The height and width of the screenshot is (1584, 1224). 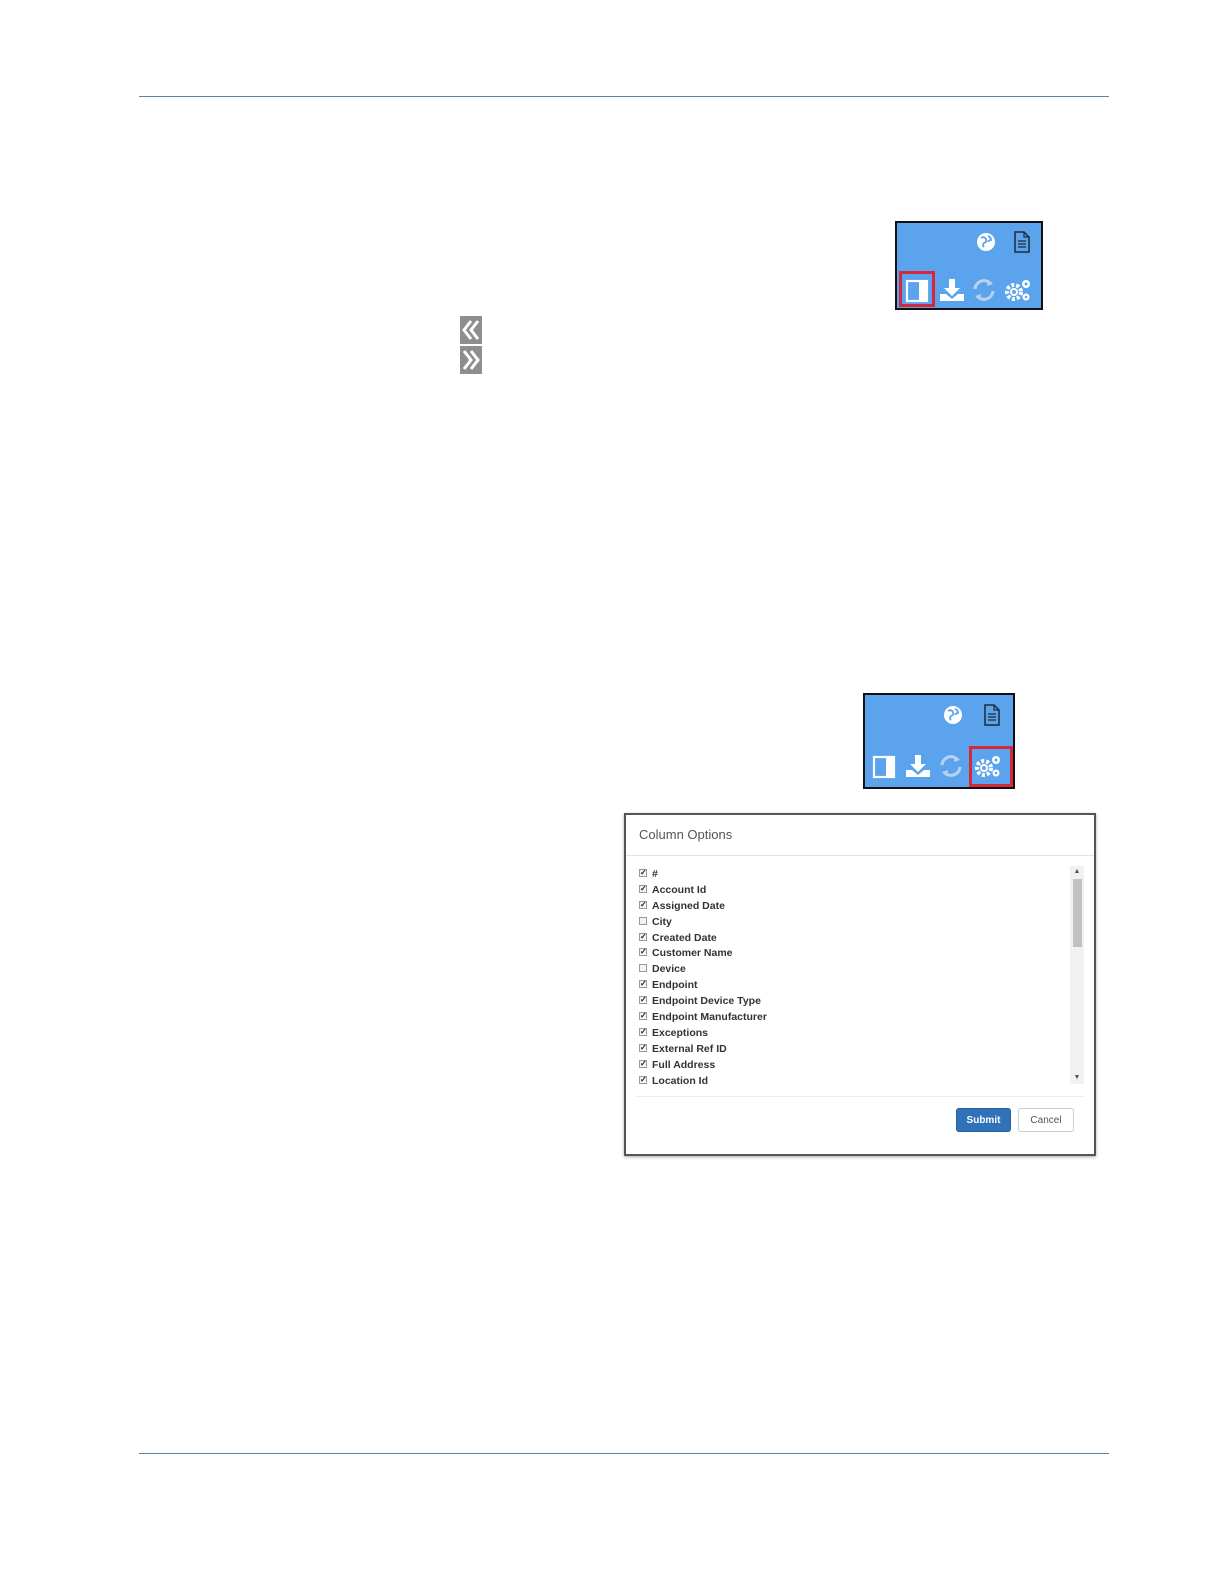 I want to click on scrollbar: ▲ ▼, so click(x=1077, y=975).